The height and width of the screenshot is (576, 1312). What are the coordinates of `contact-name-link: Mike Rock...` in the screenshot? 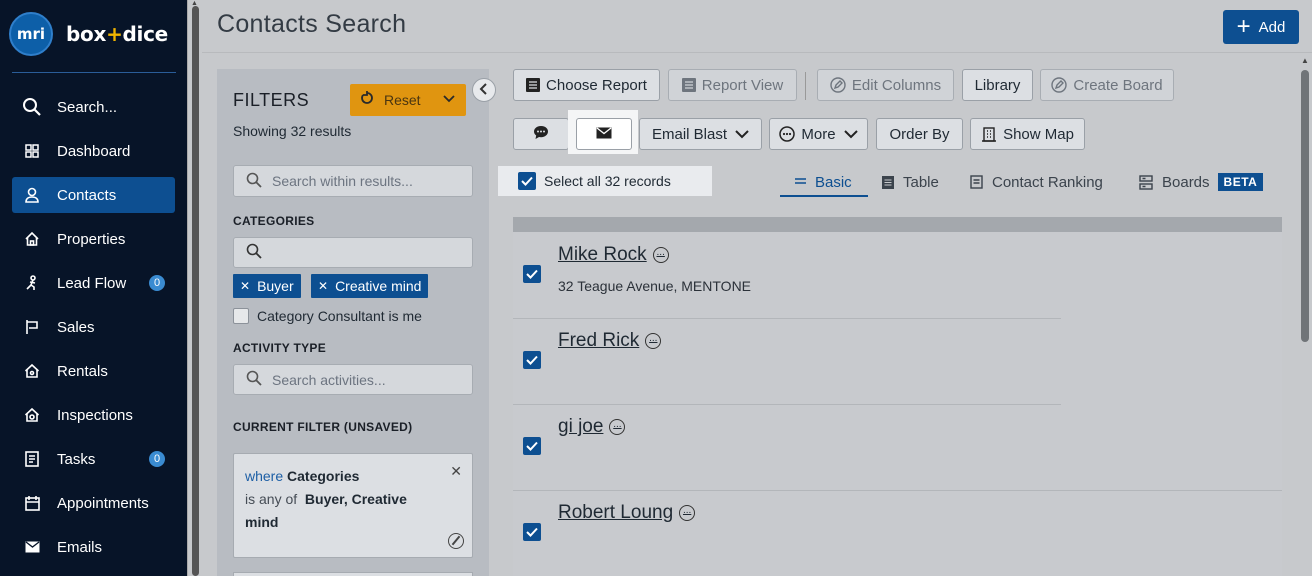 It's located at (613, 255).